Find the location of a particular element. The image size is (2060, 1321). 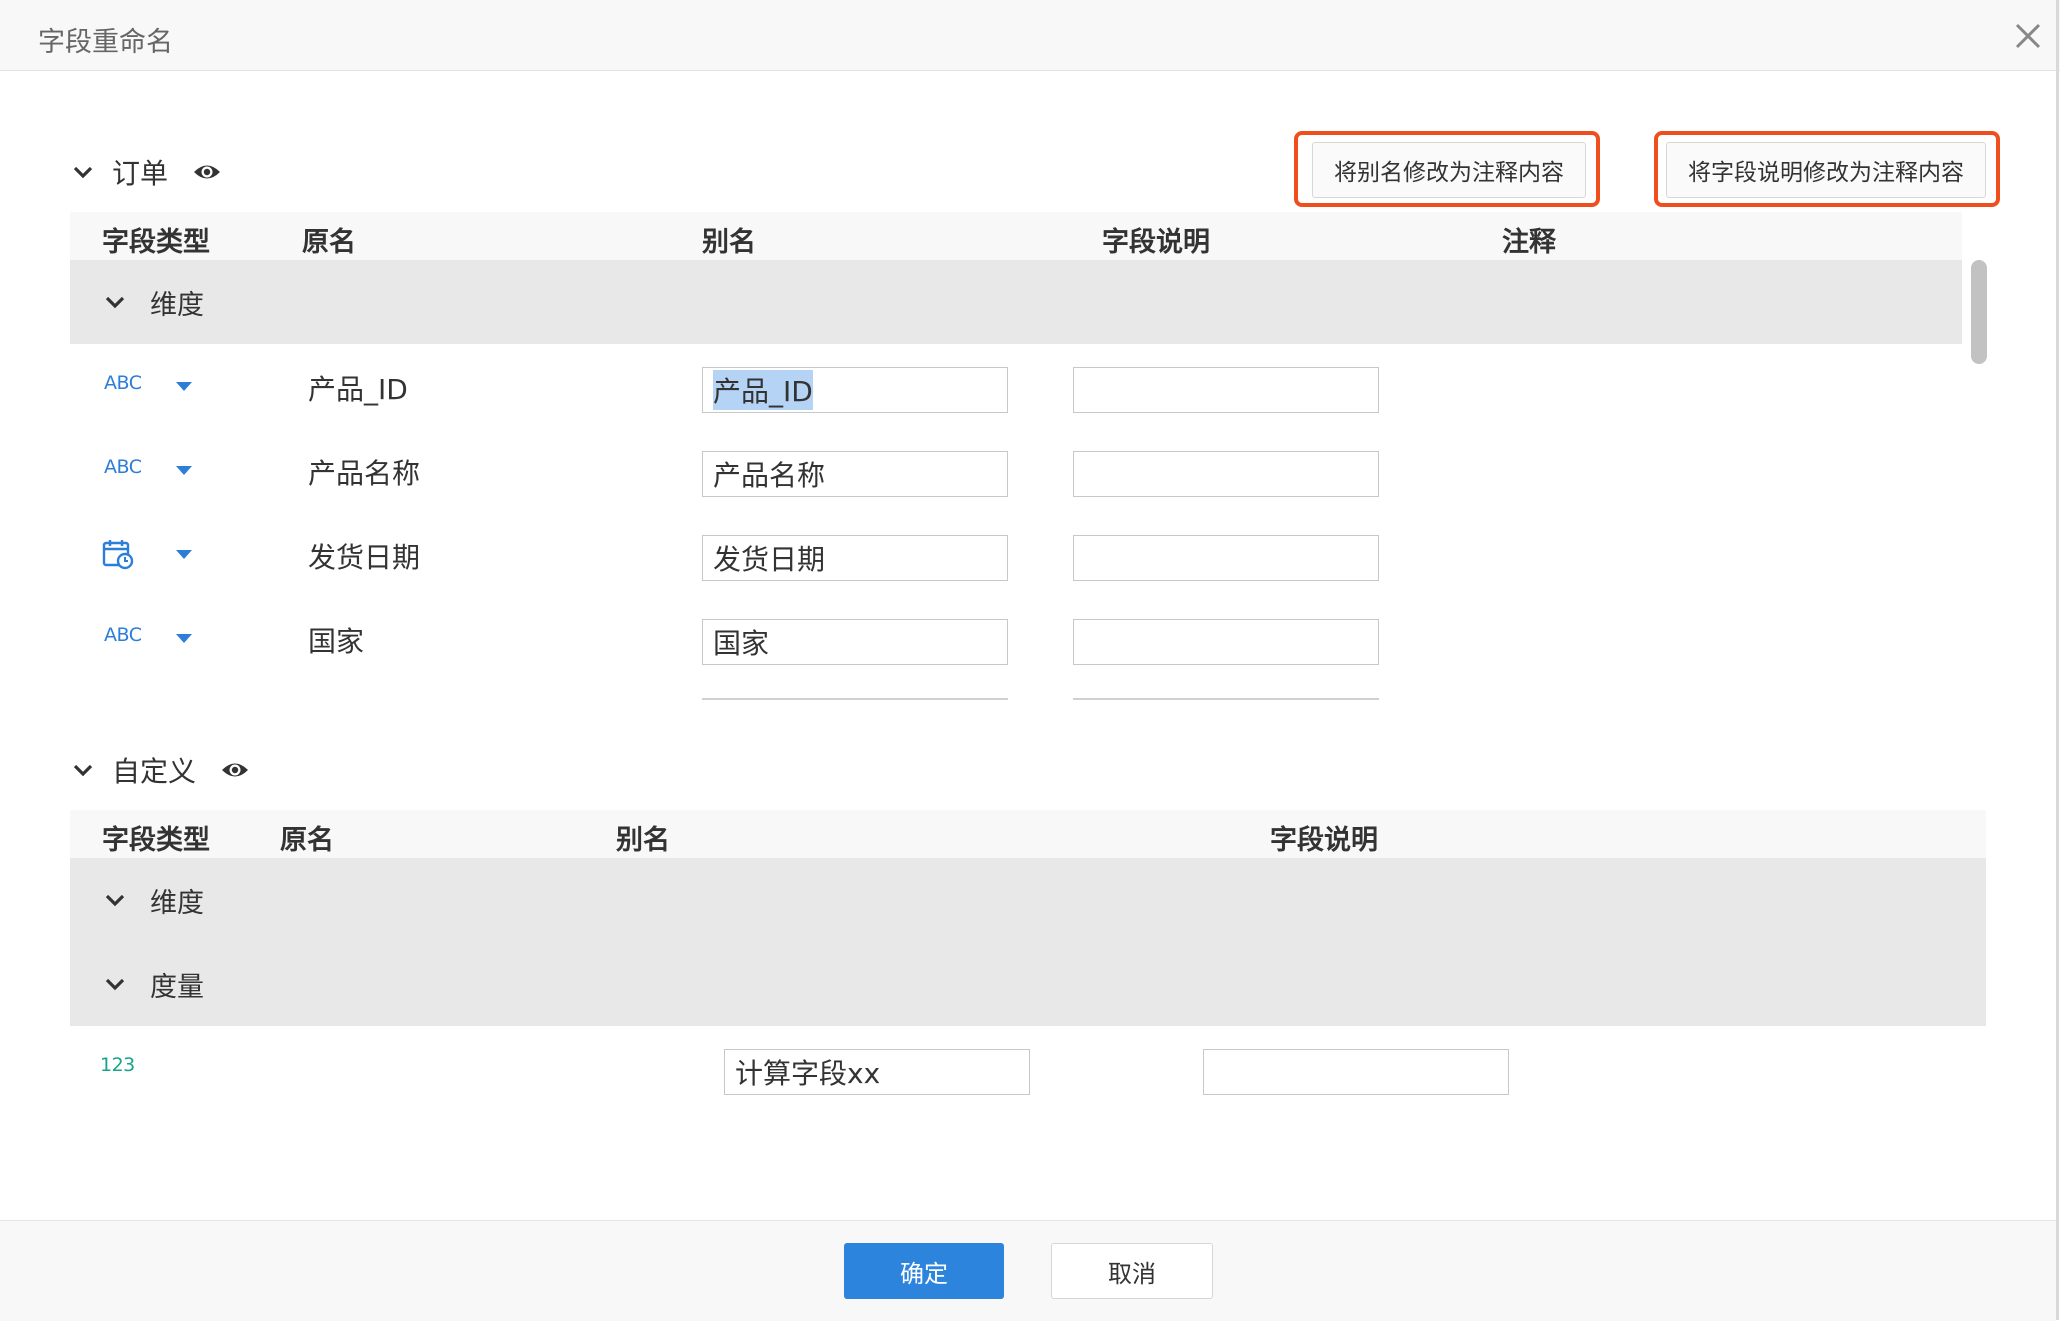

dialog-title: 字段重命名 is located at coordinates (105, 42).